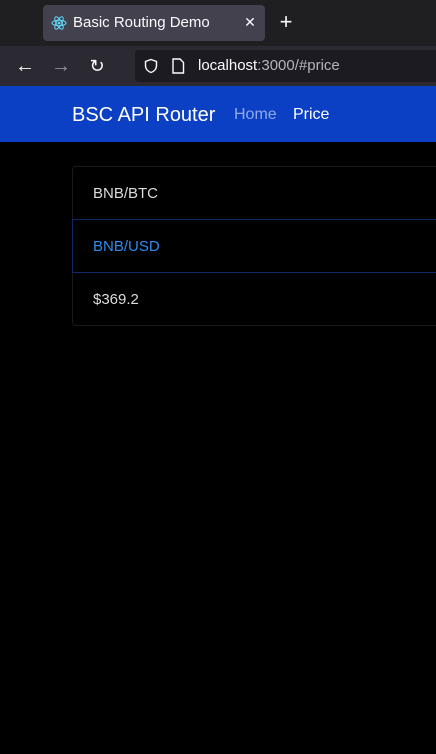 This screenshot has width=436, height=754. What do you see at coordinates (218, 114) in the screenshot?
I see `app-navbar: BSC API Router Home Price` at bounding box center [218, 114].